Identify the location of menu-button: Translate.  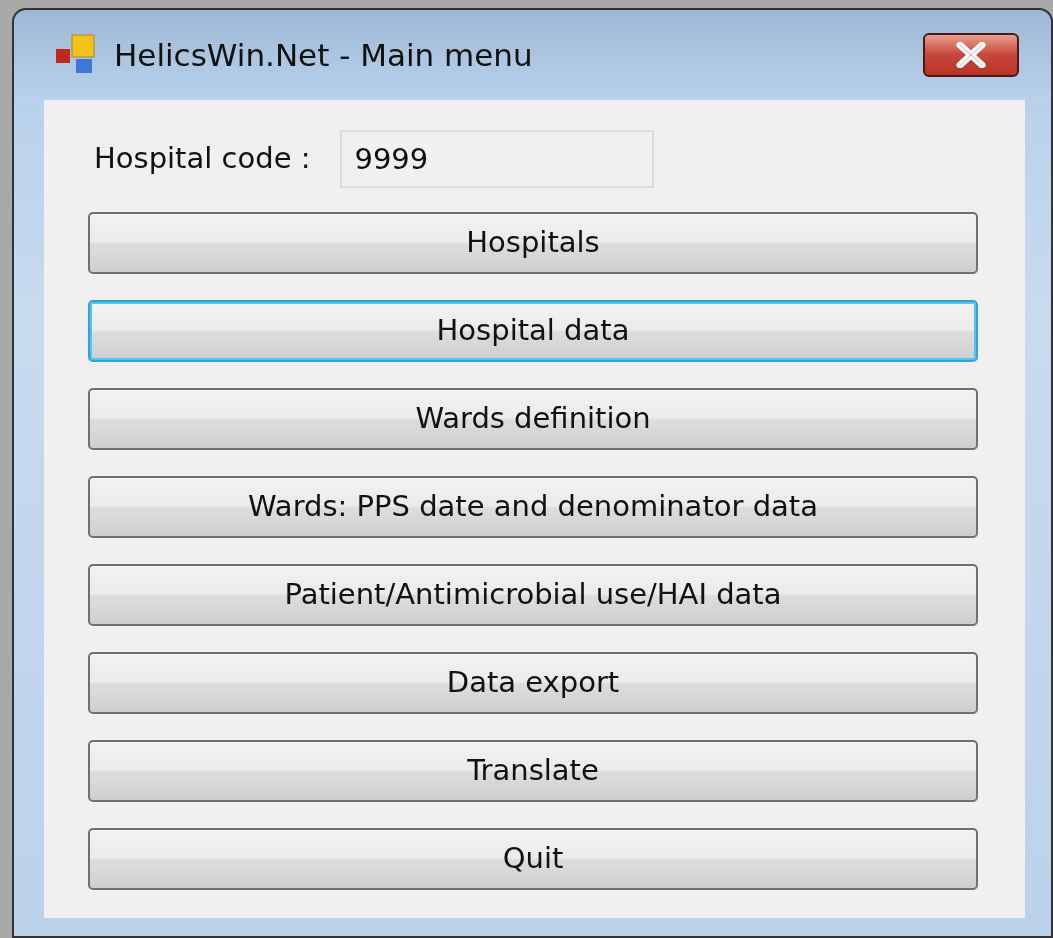
(533, 771).